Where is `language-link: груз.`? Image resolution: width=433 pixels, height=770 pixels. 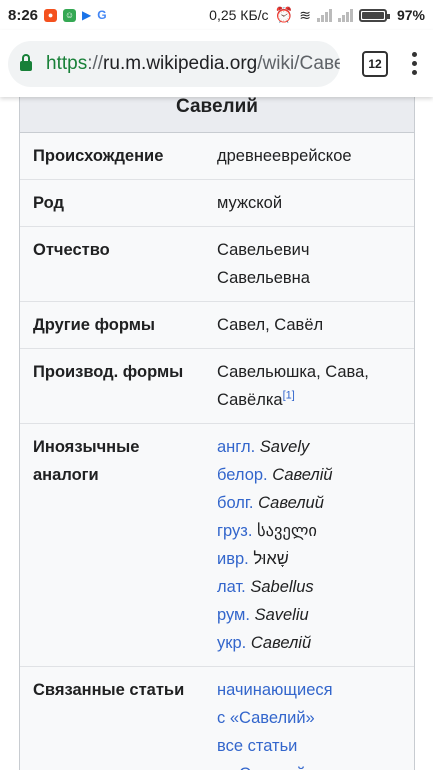
language-link: груз. is located at coordinates (234, 531).